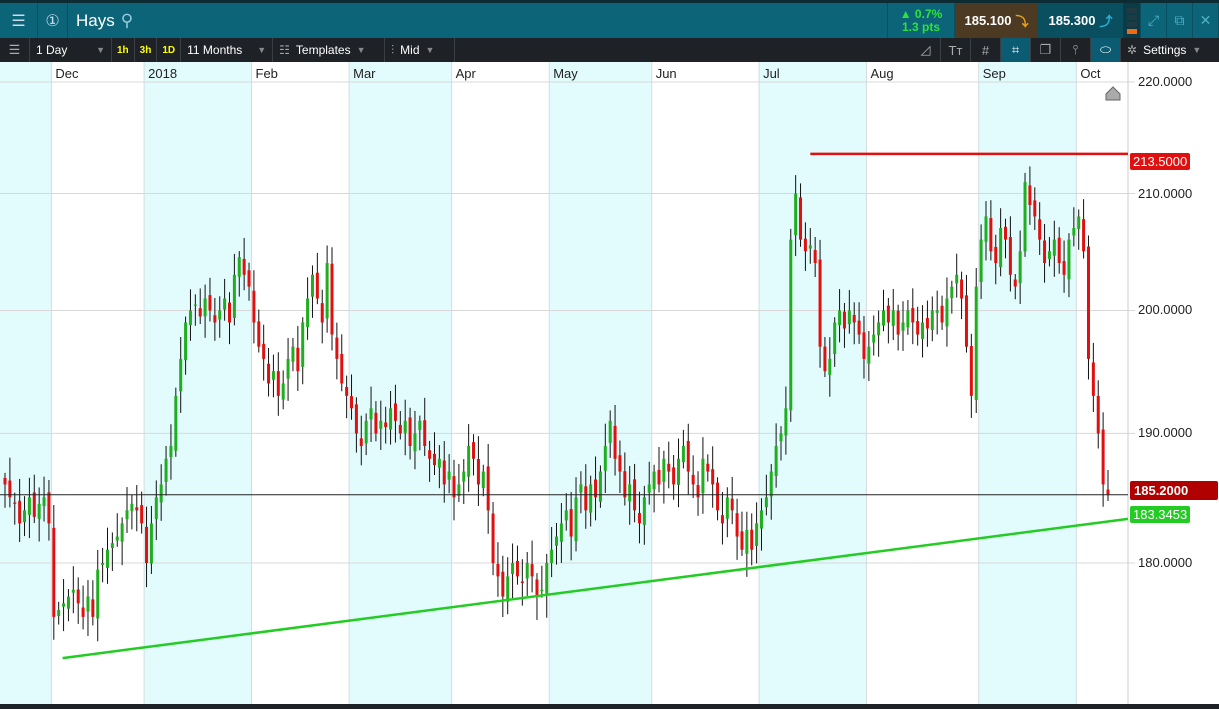 The image size is (1219, 709). Describe the element at coordinates (1076, 50) in the screenshot. I see `indicator-icon: ⫯` at that location.